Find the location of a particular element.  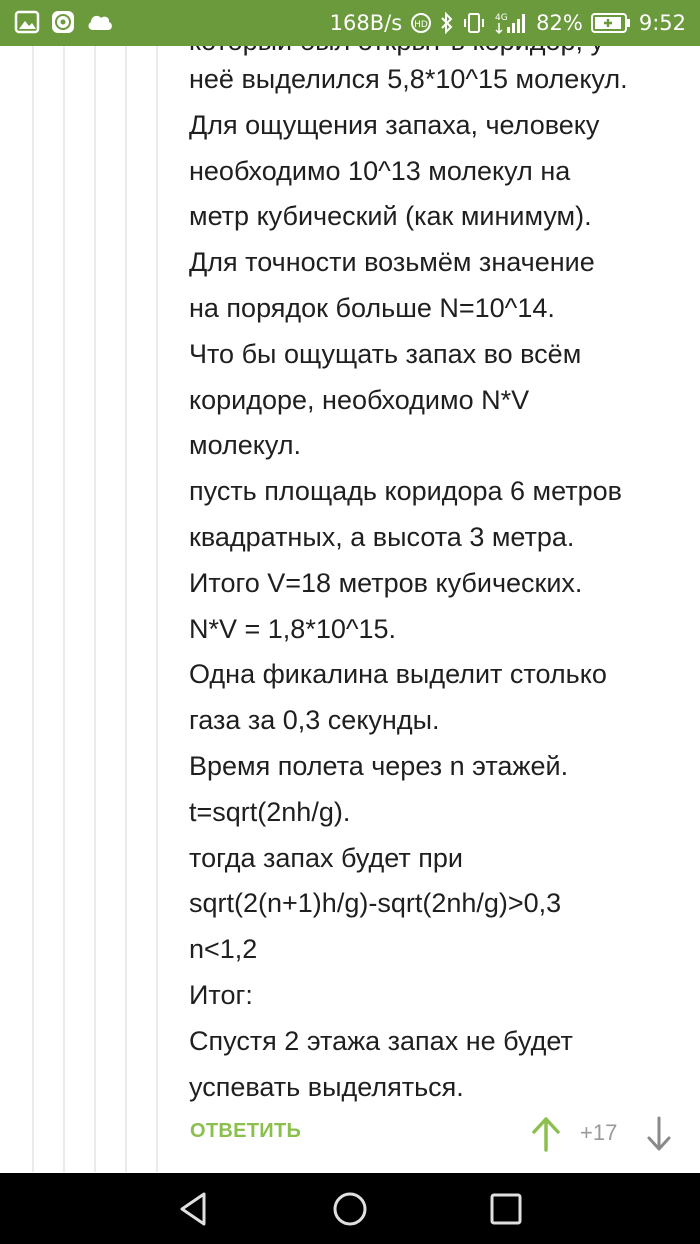

svg-text: HD is located at coordinates (421, 25).